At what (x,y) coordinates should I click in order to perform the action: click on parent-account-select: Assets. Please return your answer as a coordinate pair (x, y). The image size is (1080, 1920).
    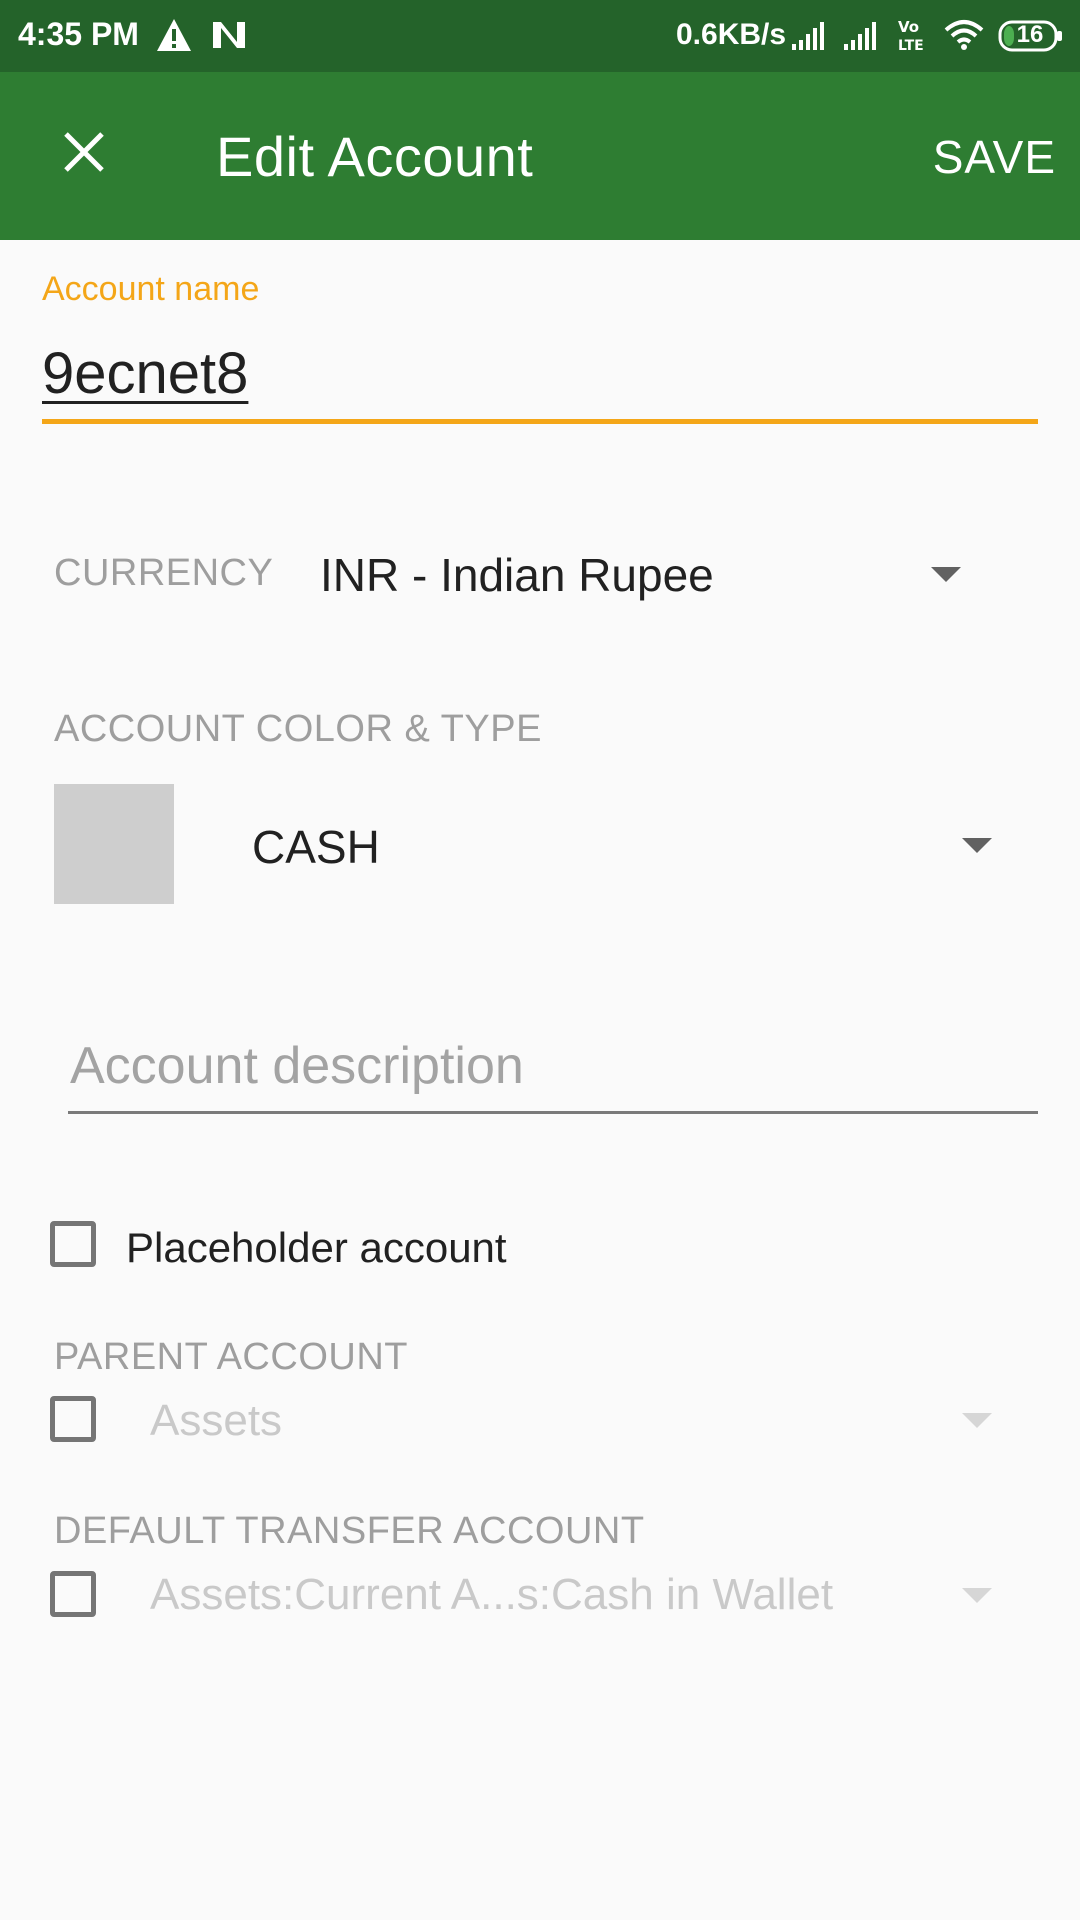
    Looking at the image, I should click on (216, 1421).